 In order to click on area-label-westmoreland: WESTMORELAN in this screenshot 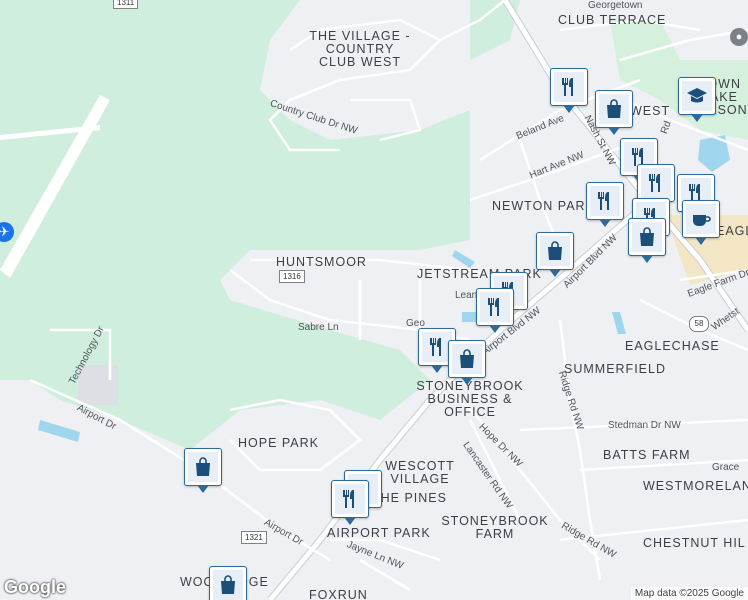, I will do `click(695, 486)`.